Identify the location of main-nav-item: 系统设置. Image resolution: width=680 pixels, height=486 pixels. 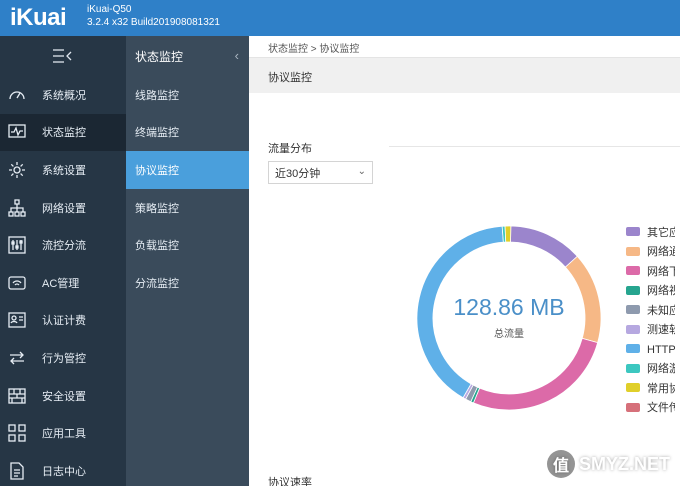
(63, 170).